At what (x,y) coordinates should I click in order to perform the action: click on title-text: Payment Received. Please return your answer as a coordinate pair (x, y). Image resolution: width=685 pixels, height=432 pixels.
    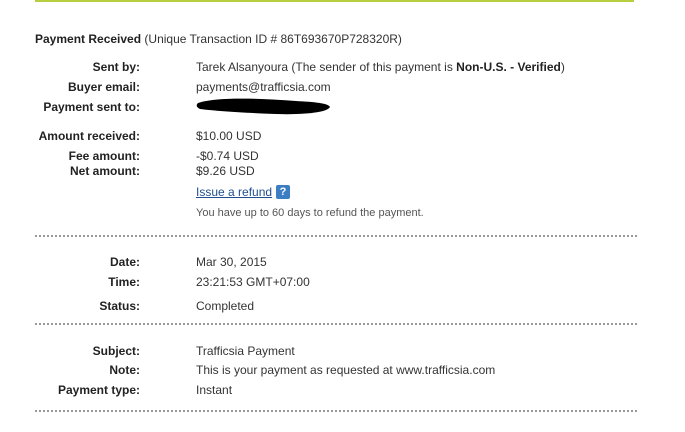
    Looking at the image, I should click on (88, 39).